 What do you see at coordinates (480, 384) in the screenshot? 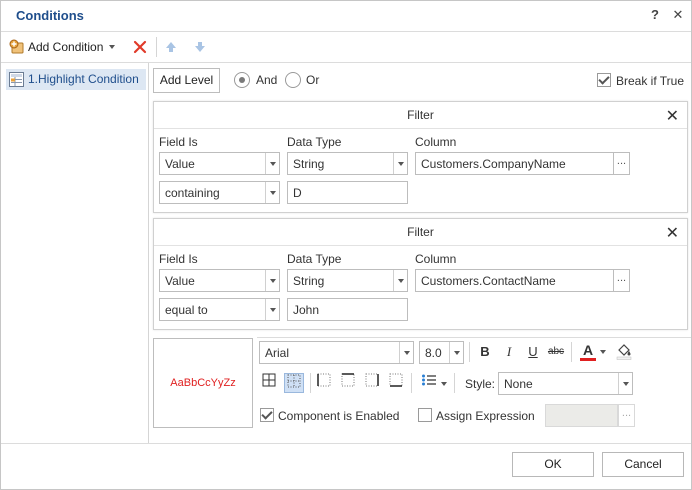
I see `style-label: Style:` at bounding box center [480, 384].